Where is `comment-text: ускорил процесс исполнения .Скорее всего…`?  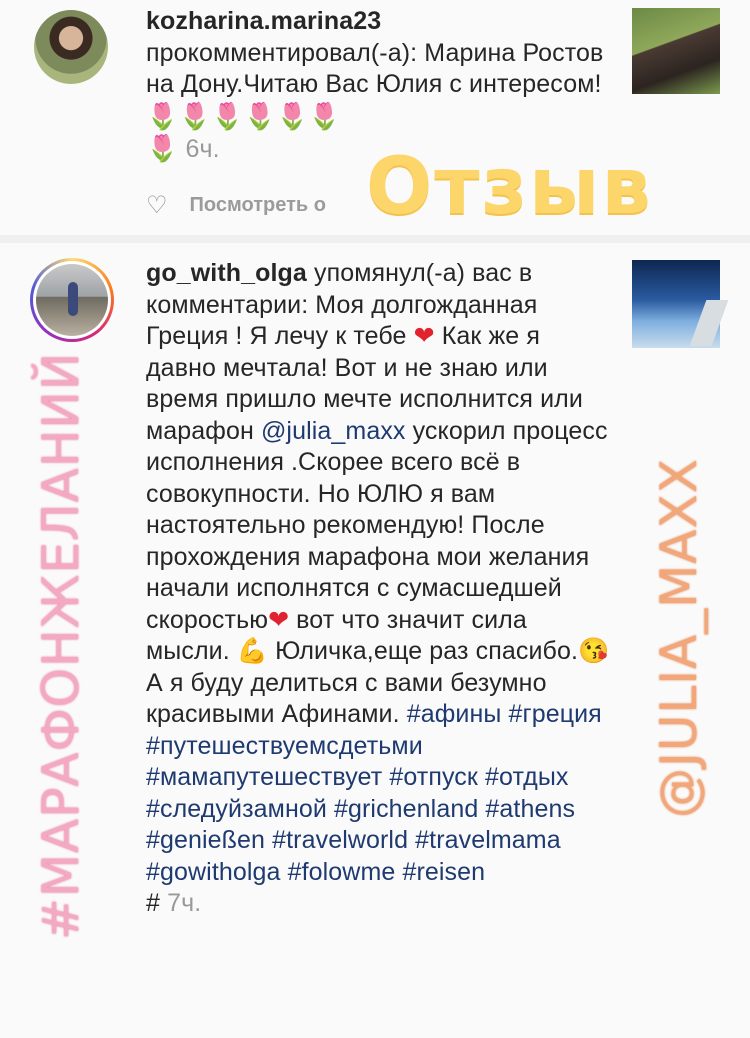
comment-text: ускорил процесс исполнения .Скорее всего… is located at coordinates (377, 525).